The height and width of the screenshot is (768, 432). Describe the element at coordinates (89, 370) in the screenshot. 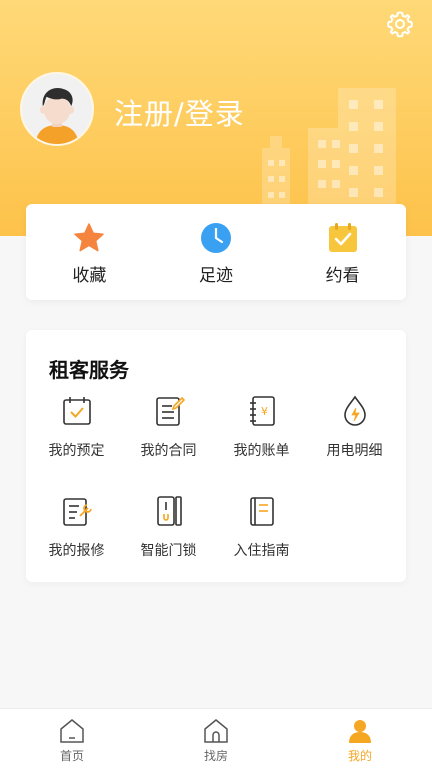

I see `services-title: 租客服务` at that location.